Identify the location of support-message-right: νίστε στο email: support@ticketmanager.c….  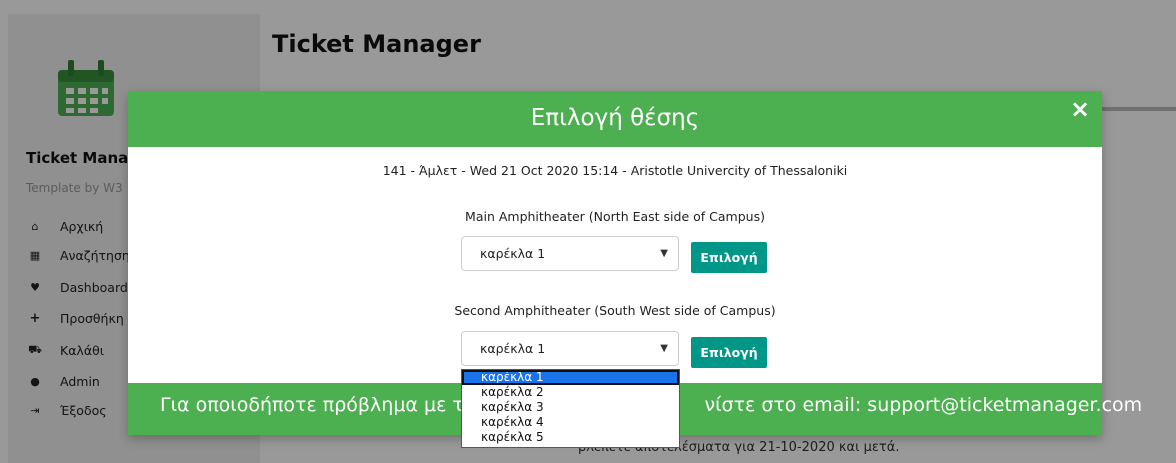
(923, 405).